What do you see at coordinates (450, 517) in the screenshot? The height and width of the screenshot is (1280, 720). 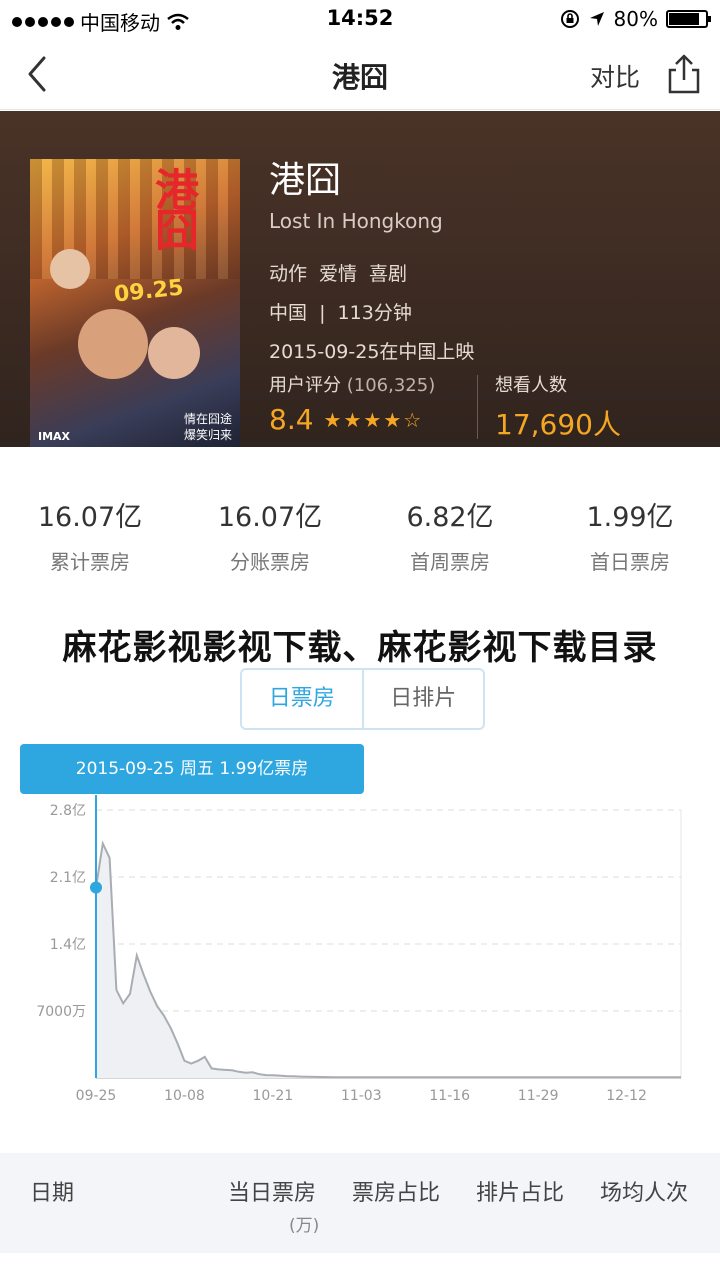 I see `stat-value: 6.82亿` at bounding box center [450, 517].